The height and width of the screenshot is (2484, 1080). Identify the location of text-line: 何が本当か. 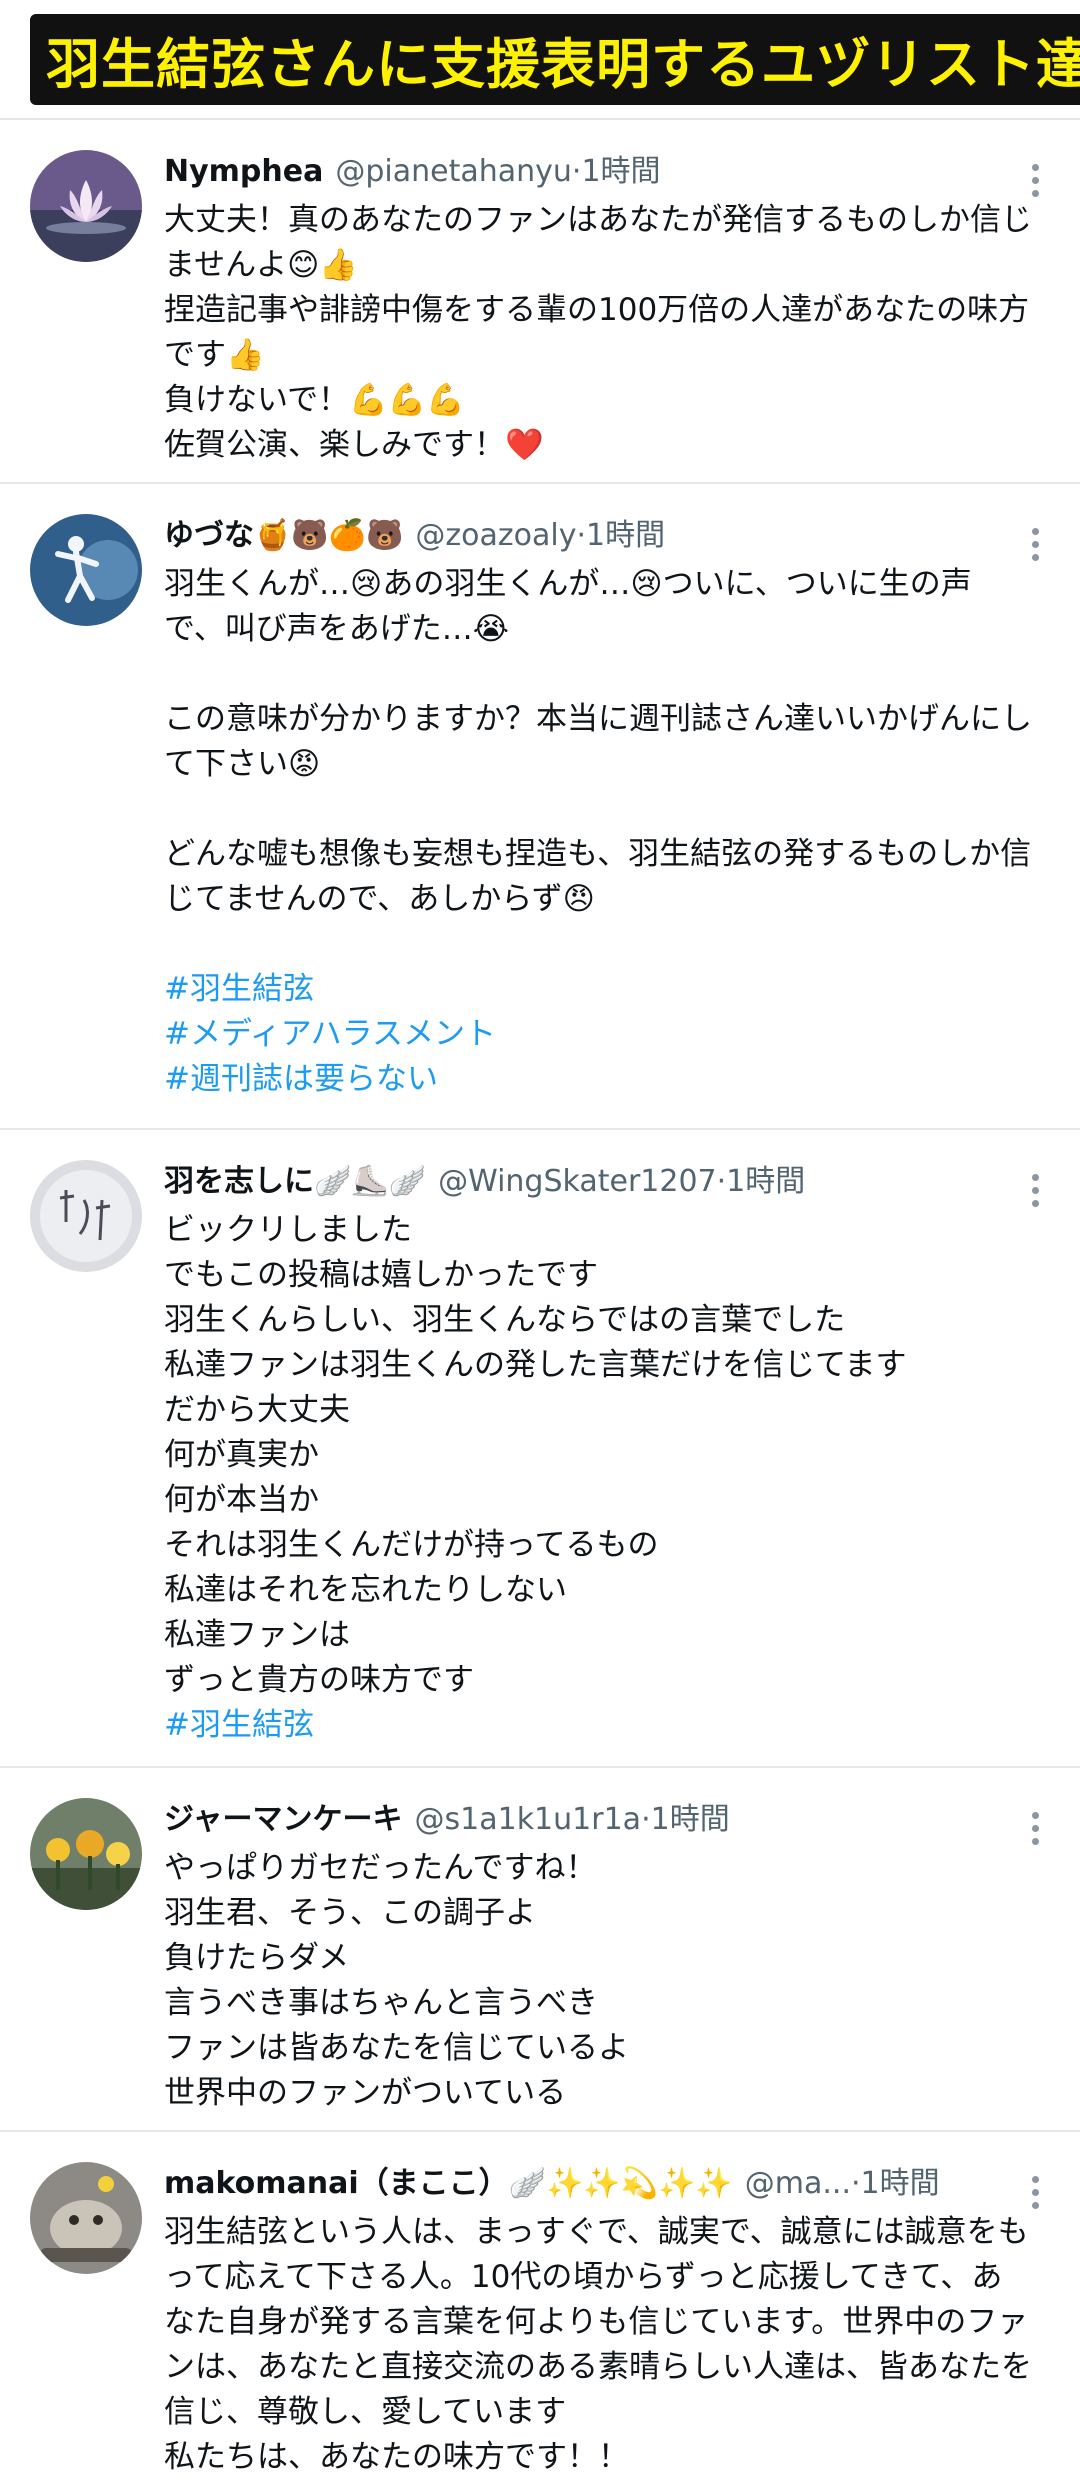
(241, 1500).